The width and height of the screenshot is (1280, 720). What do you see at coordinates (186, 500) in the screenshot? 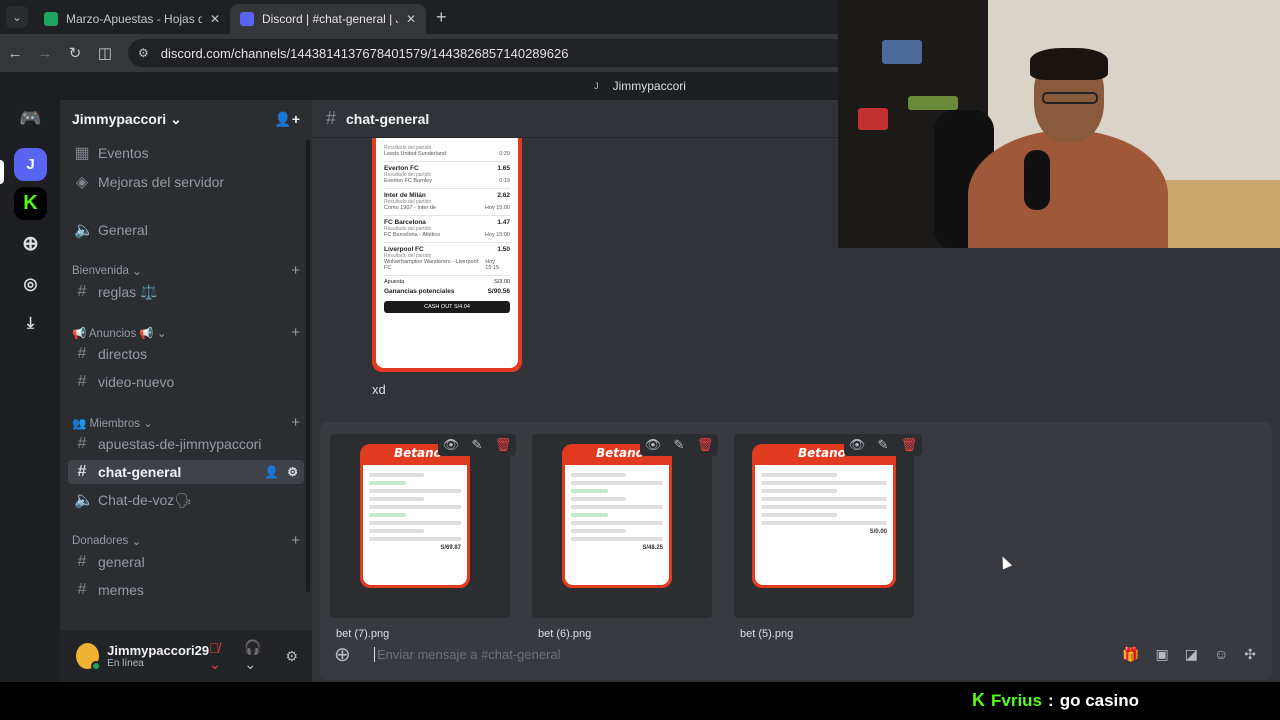
I see `voice-channel-chat-de-voz: 🔈 Chat-de-voz🗣` at bounding box center [186, 500].